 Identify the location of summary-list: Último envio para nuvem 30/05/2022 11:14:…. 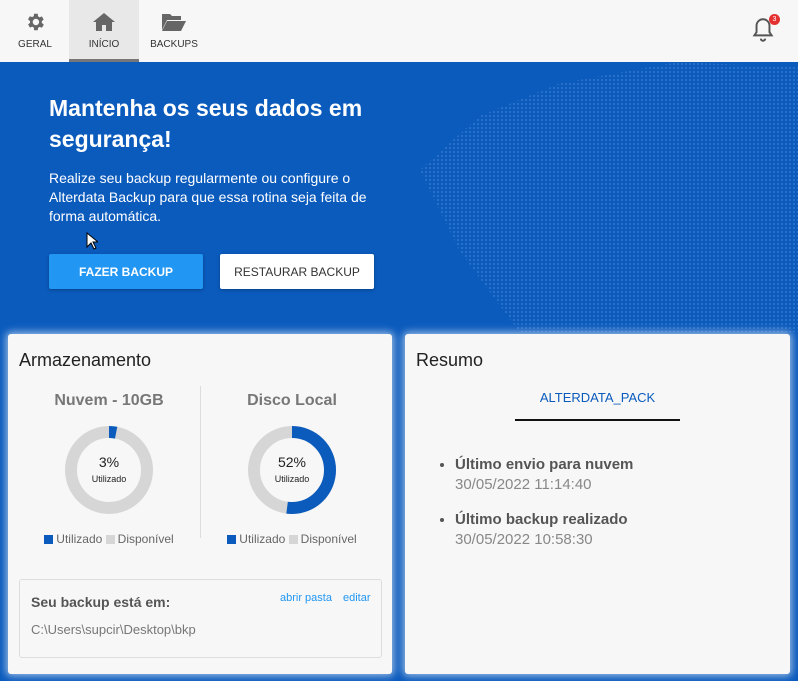
(544, 511).